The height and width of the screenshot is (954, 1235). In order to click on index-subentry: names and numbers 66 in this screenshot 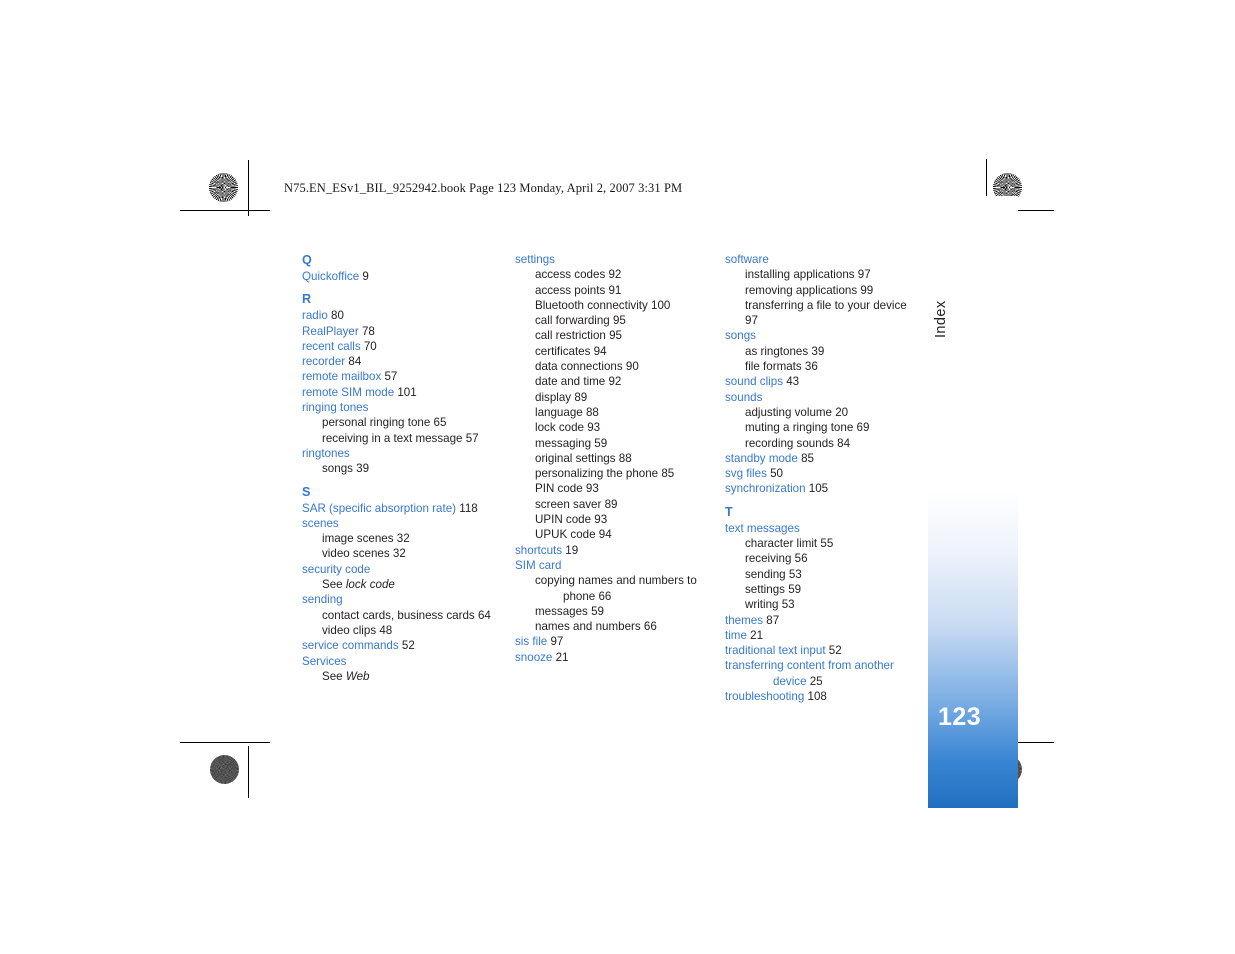, I will do `click(615, 626)`.